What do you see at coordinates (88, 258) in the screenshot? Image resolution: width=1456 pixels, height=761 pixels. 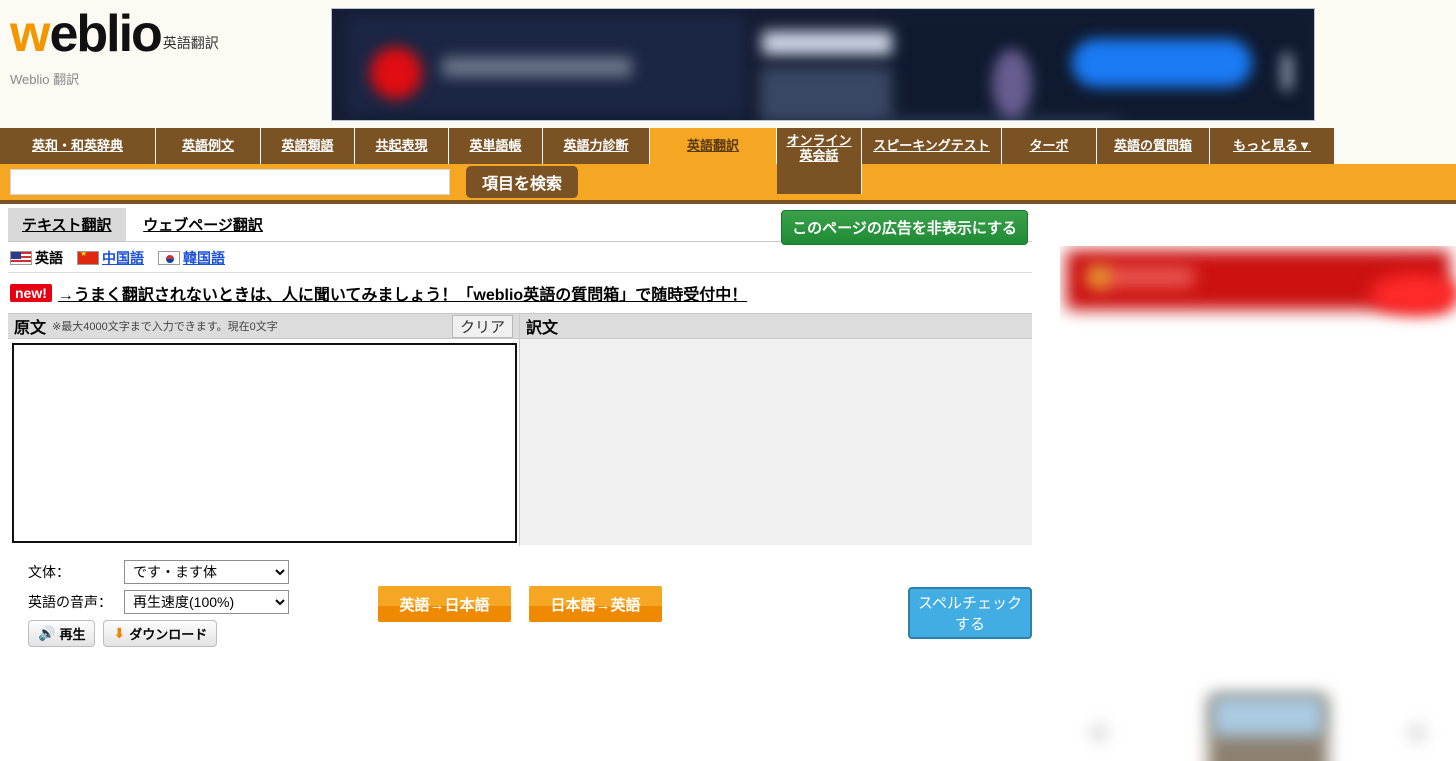 I see `cn-flag-icon` at bounding box center [88, 258].